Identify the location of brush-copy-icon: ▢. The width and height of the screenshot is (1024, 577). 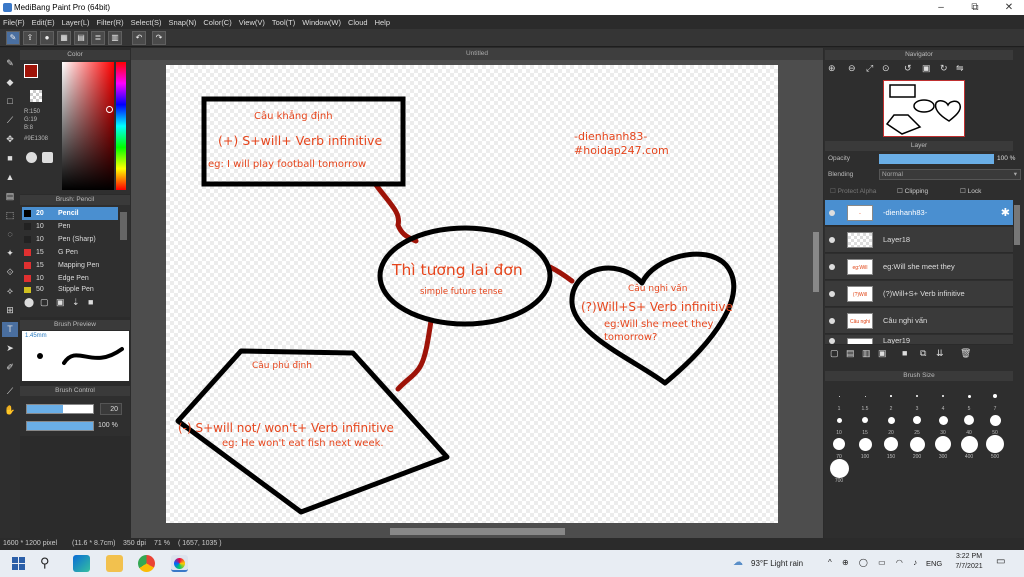
(44, 302).